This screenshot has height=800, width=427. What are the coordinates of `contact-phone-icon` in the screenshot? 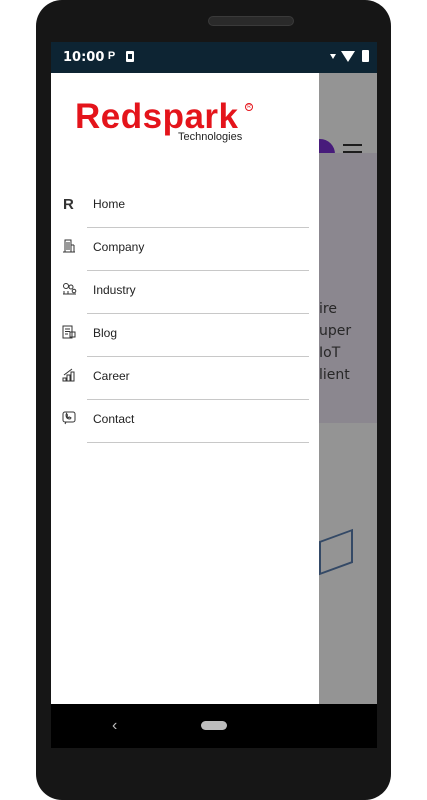 It's located at (69, 418).